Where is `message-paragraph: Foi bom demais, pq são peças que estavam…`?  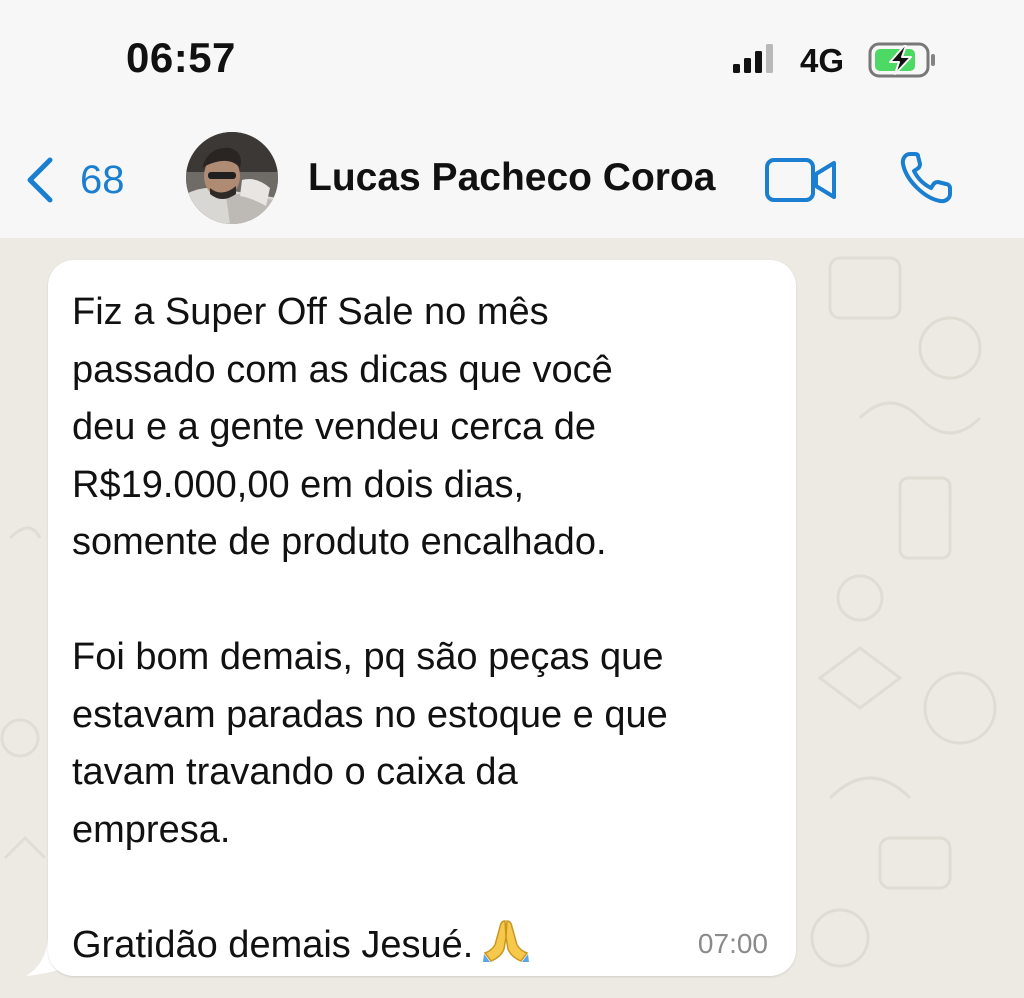
message-paragraph: Foi bom demais, pq são peças que estavam… is located at coordinates (370, 743).